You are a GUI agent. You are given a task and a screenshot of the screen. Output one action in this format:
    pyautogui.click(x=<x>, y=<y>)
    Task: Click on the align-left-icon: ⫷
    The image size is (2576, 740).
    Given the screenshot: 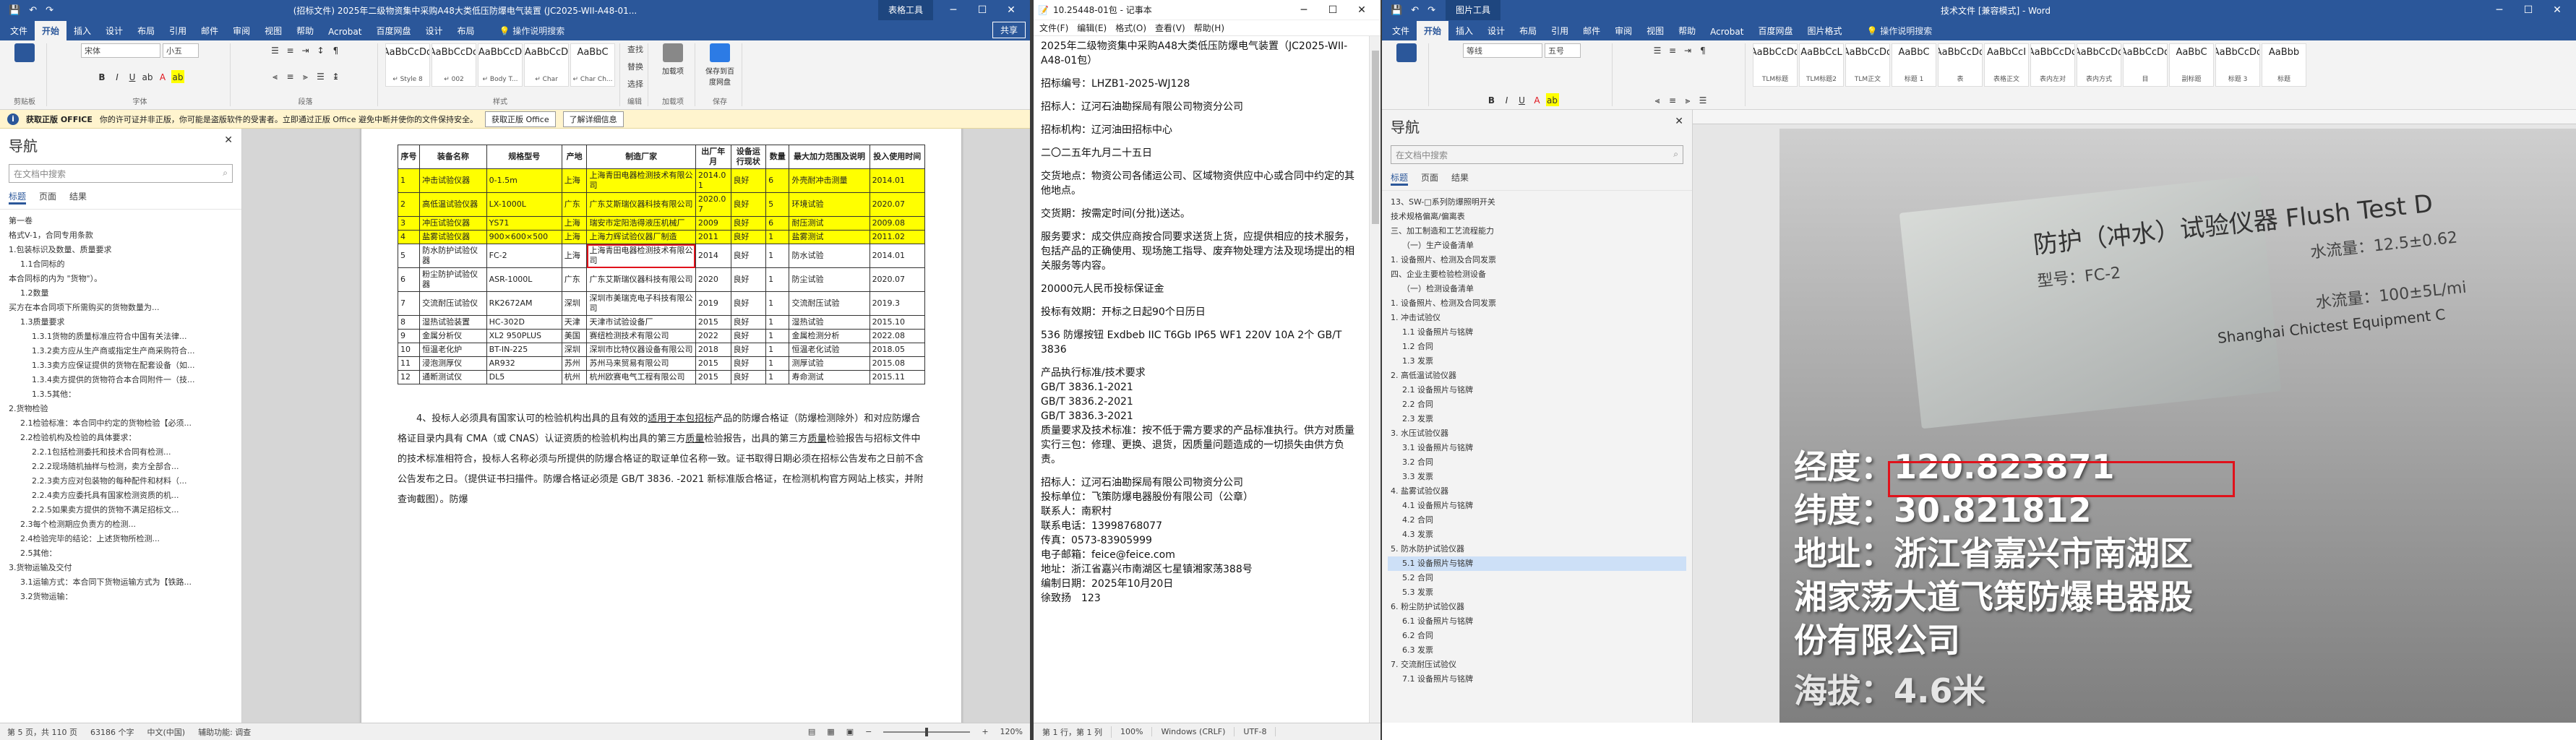 What is the action you would take?
    pyautogui.click(x=276, y=76)
    